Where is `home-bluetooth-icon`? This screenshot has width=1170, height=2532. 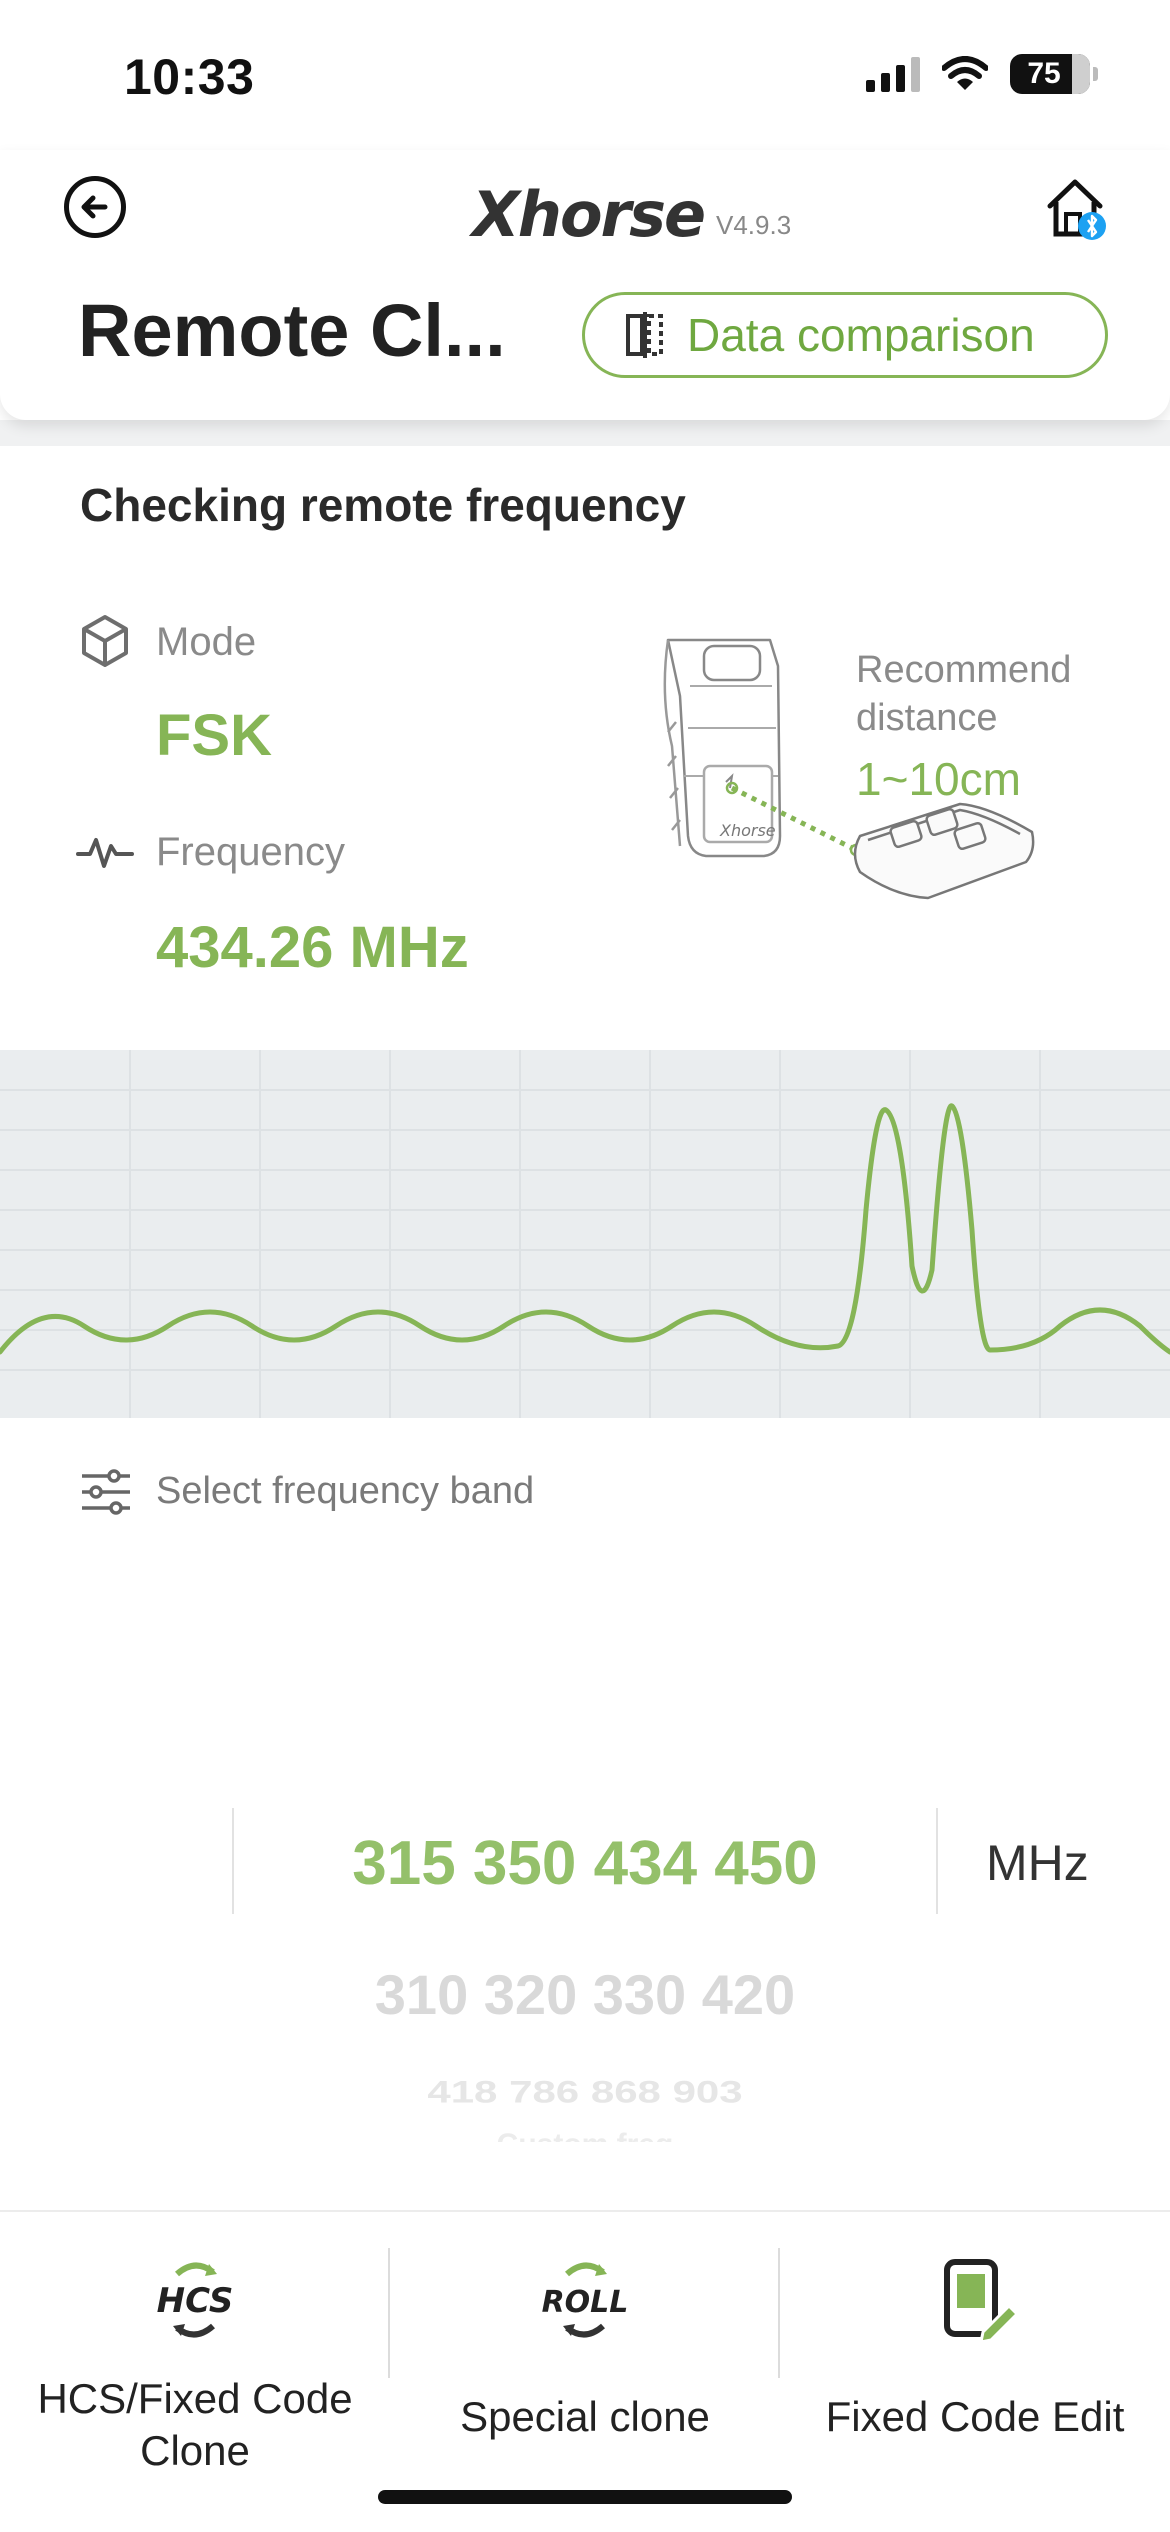 home-bluetooth-icon is located at coordinates (1075, 209).